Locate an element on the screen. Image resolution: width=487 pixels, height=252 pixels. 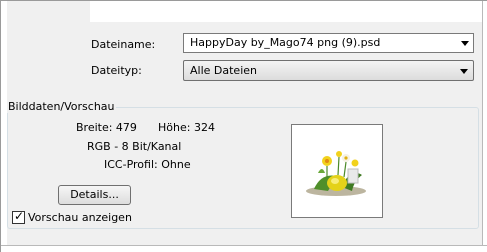
checkmark-icon: ✓ is located at coordinates (19, 216).